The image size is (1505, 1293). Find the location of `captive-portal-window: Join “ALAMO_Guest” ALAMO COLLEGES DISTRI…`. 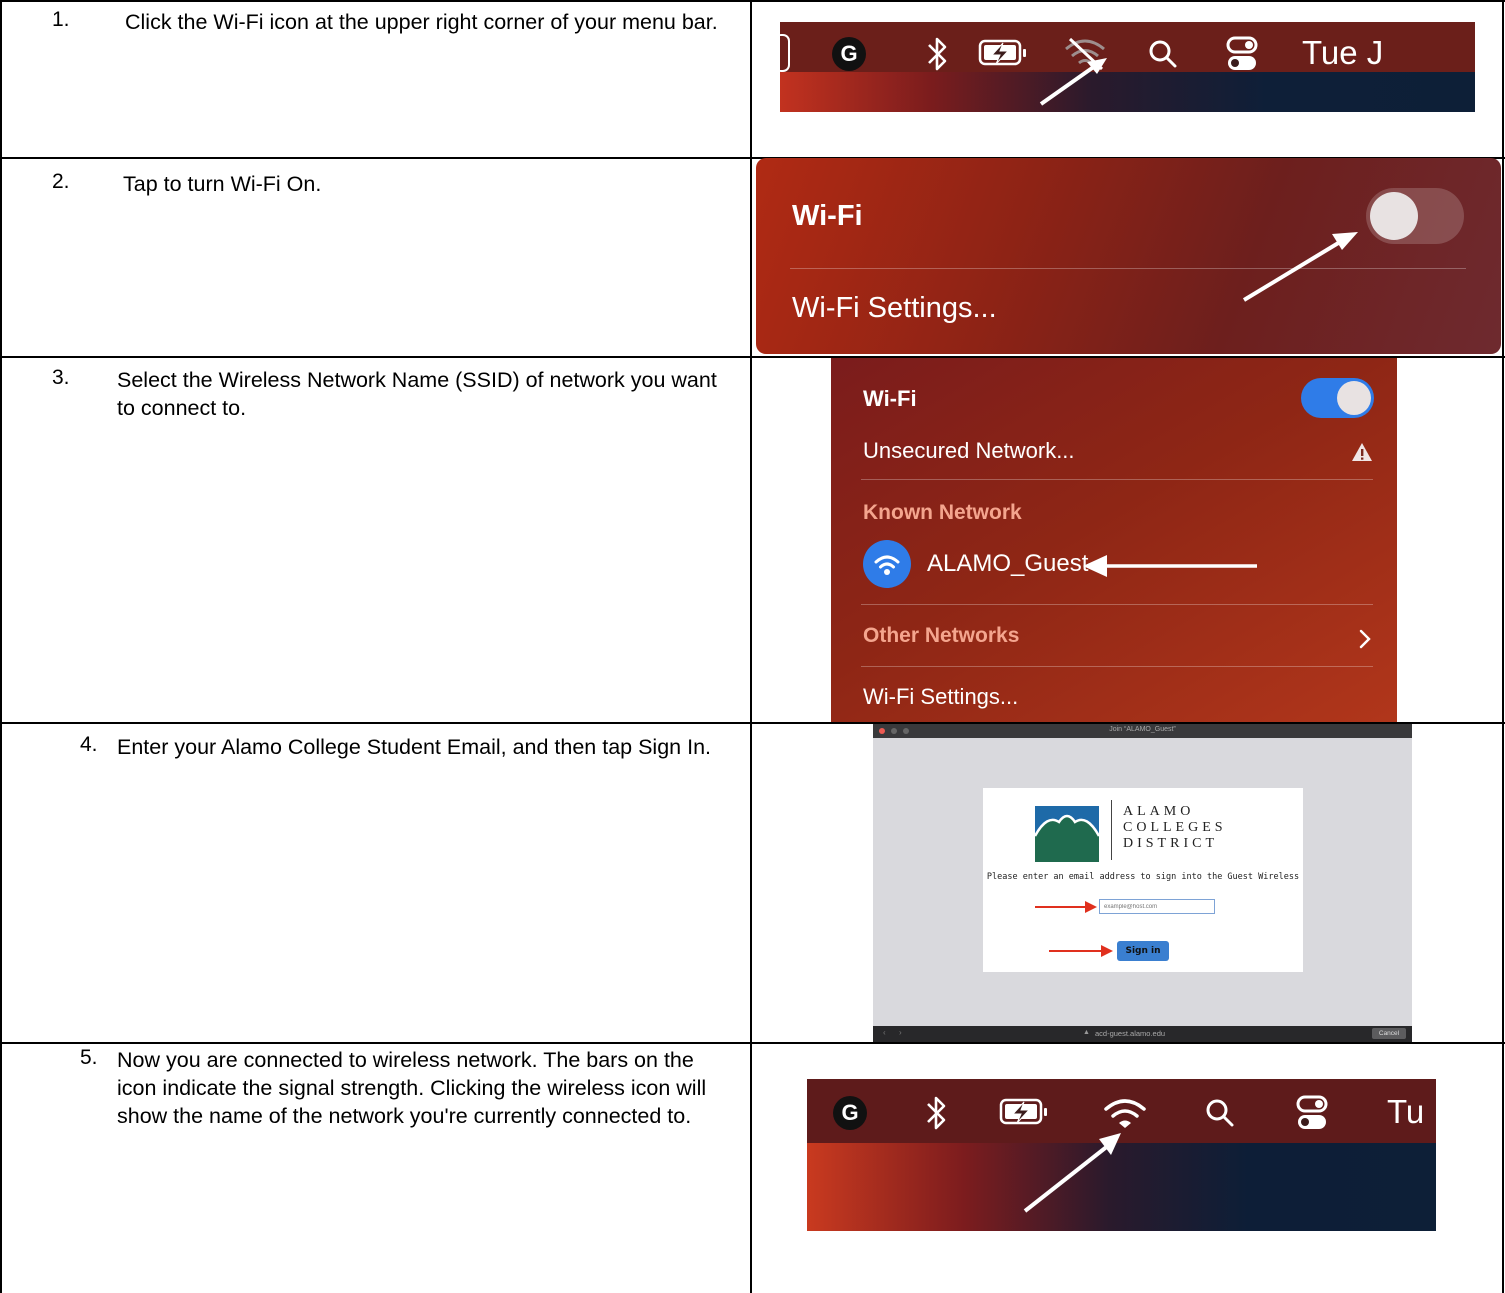

captive-portal-window: Join “ALAMO_Guest” ALAMO COLLEGES DISTRI… is located at coordinates (1142, 883).